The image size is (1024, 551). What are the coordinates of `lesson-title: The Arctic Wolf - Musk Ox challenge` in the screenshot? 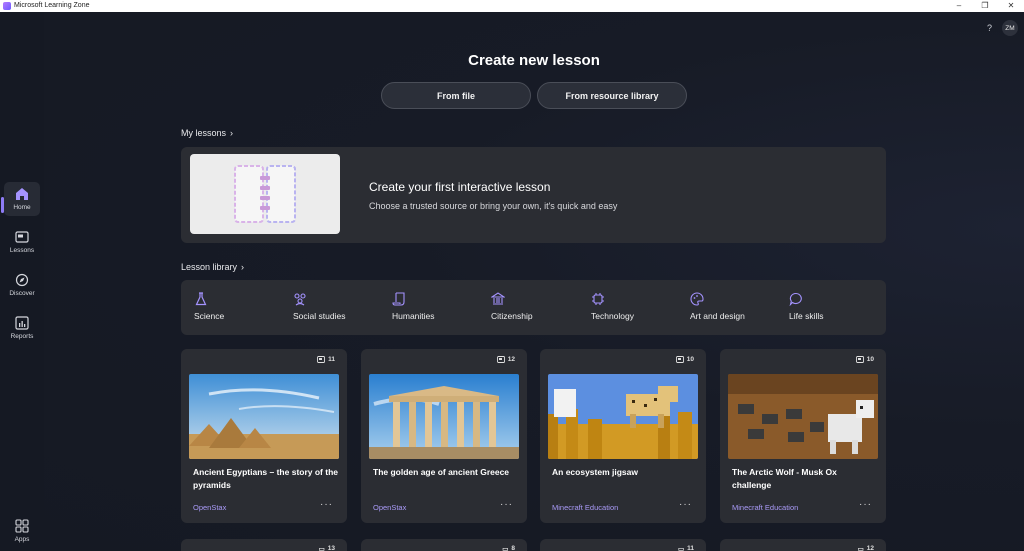 It's located at (784, 478).